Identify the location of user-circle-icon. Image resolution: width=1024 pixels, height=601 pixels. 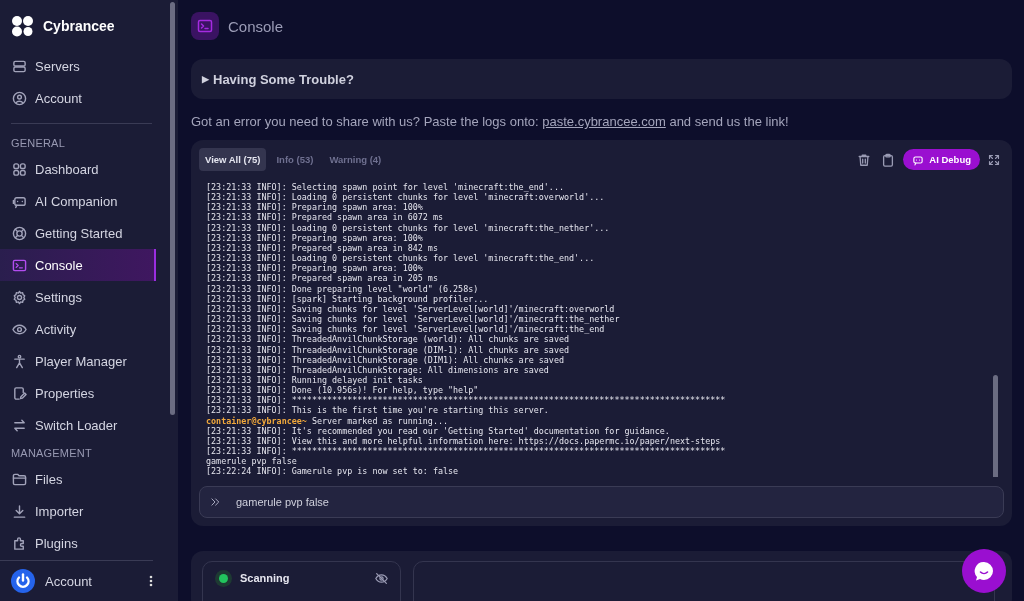
(19, 98).